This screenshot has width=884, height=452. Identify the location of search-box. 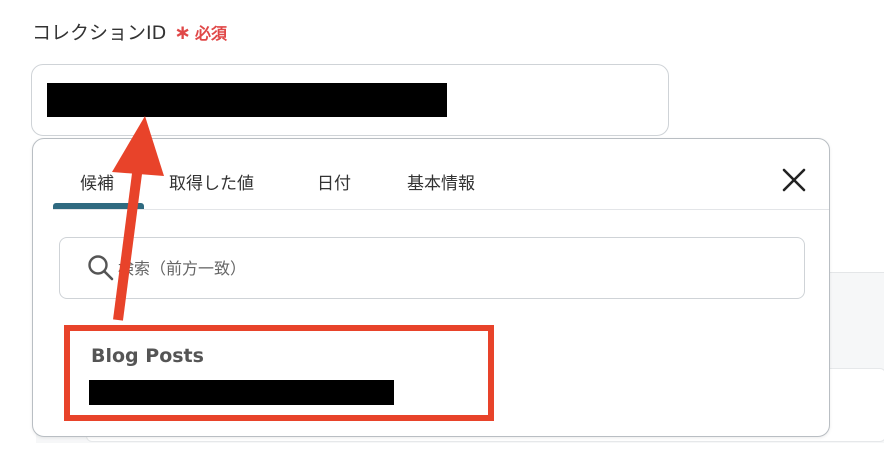
(432, 268).